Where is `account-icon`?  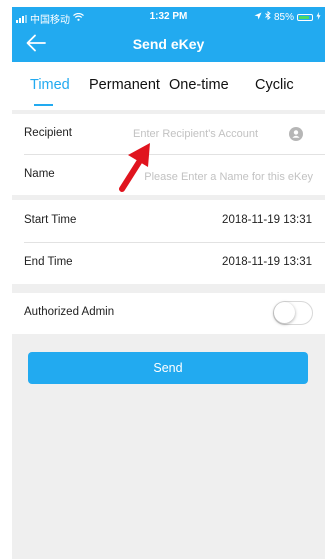 account-icon is located at coordinates (296, 134).